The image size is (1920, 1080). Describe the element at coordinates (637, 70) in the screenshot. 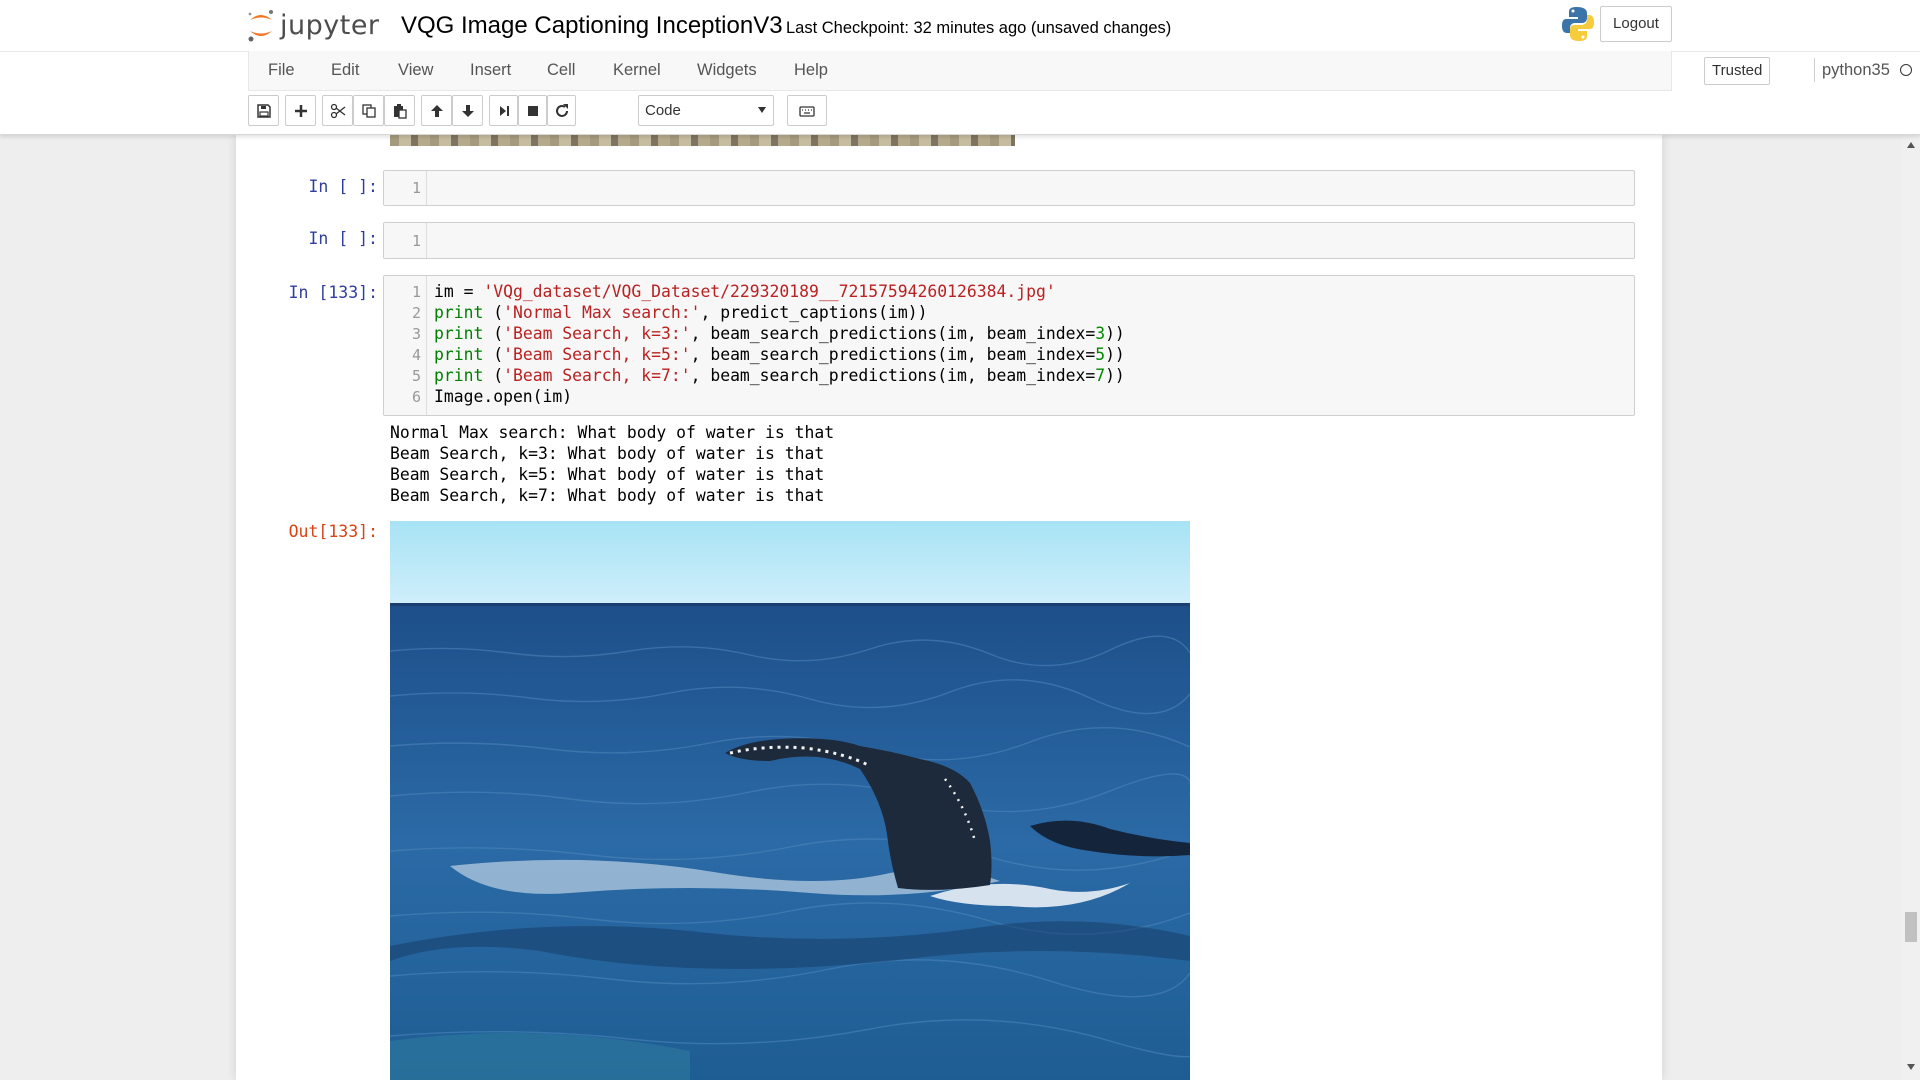

I see `menu-kernel: Kernel` at that location.